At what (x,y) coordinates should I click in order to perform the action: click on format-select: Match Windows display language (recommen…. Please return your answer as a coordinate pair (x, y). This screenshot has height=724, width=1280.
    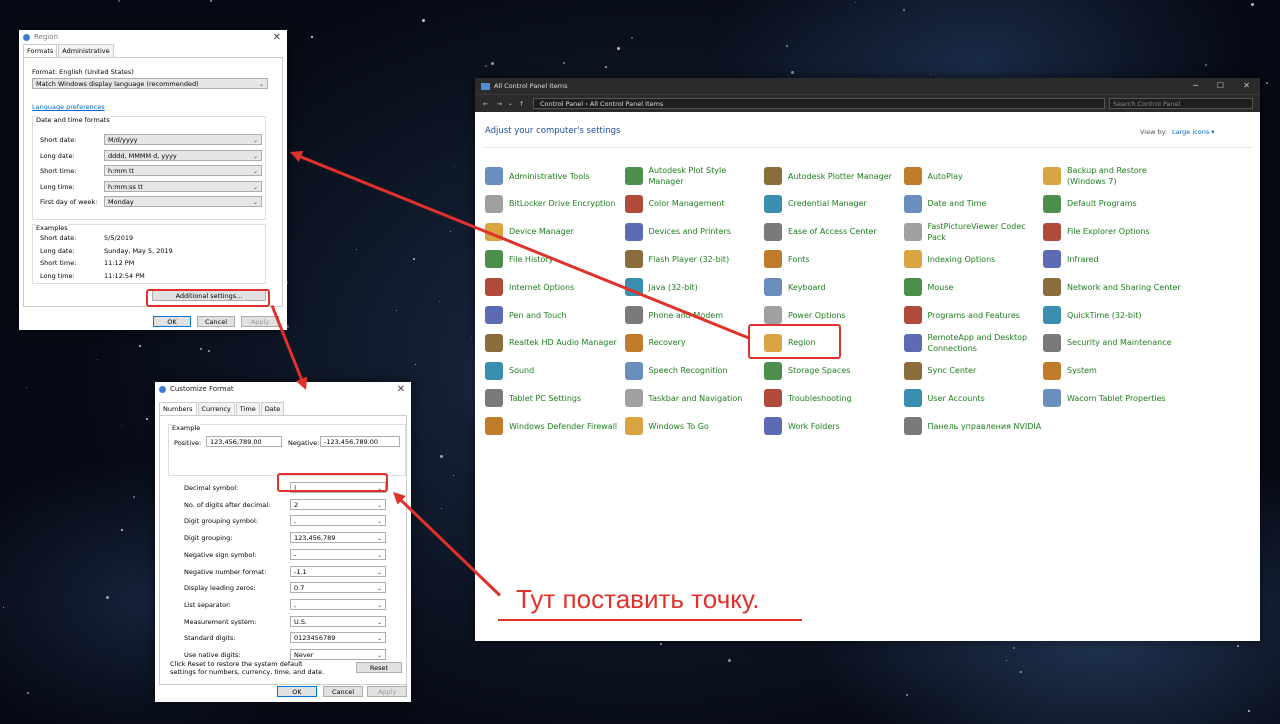
    Looking at the image, I should click on (150, 83).